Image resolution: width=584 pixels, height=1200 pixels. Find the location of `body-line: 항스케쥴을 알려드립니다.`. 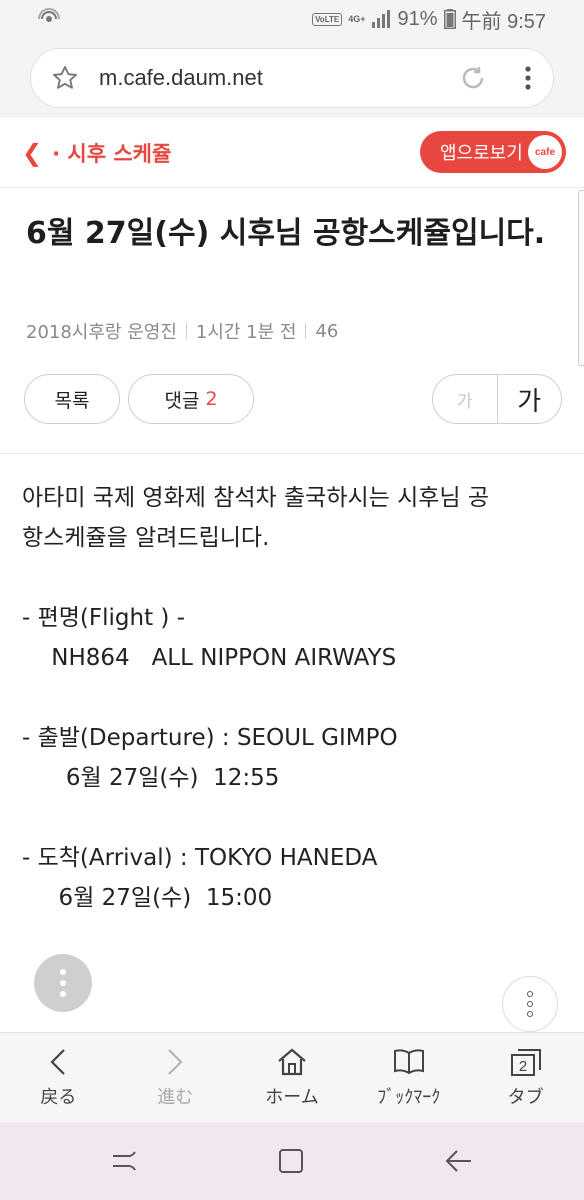

body-line: 항스케쥴을 알려드립니다. is located at coordinates (146, 538).